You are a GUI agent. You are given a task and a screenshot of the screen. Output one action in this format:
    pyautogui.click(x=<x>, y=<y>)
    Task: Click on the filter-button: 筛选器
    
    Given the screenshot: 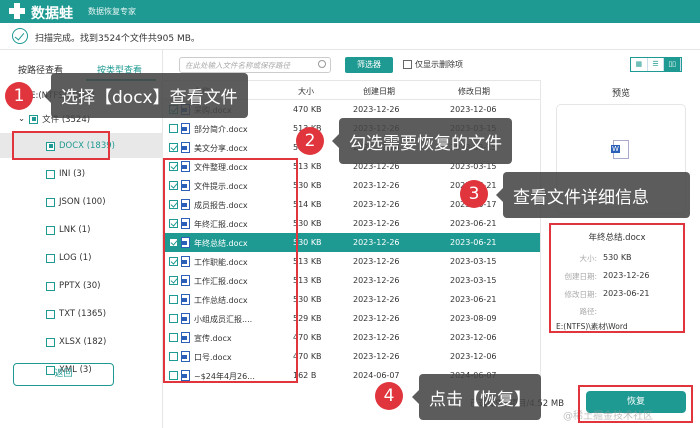 What is the action you would take?
    pyautogui.click(x=369, y=65)
    